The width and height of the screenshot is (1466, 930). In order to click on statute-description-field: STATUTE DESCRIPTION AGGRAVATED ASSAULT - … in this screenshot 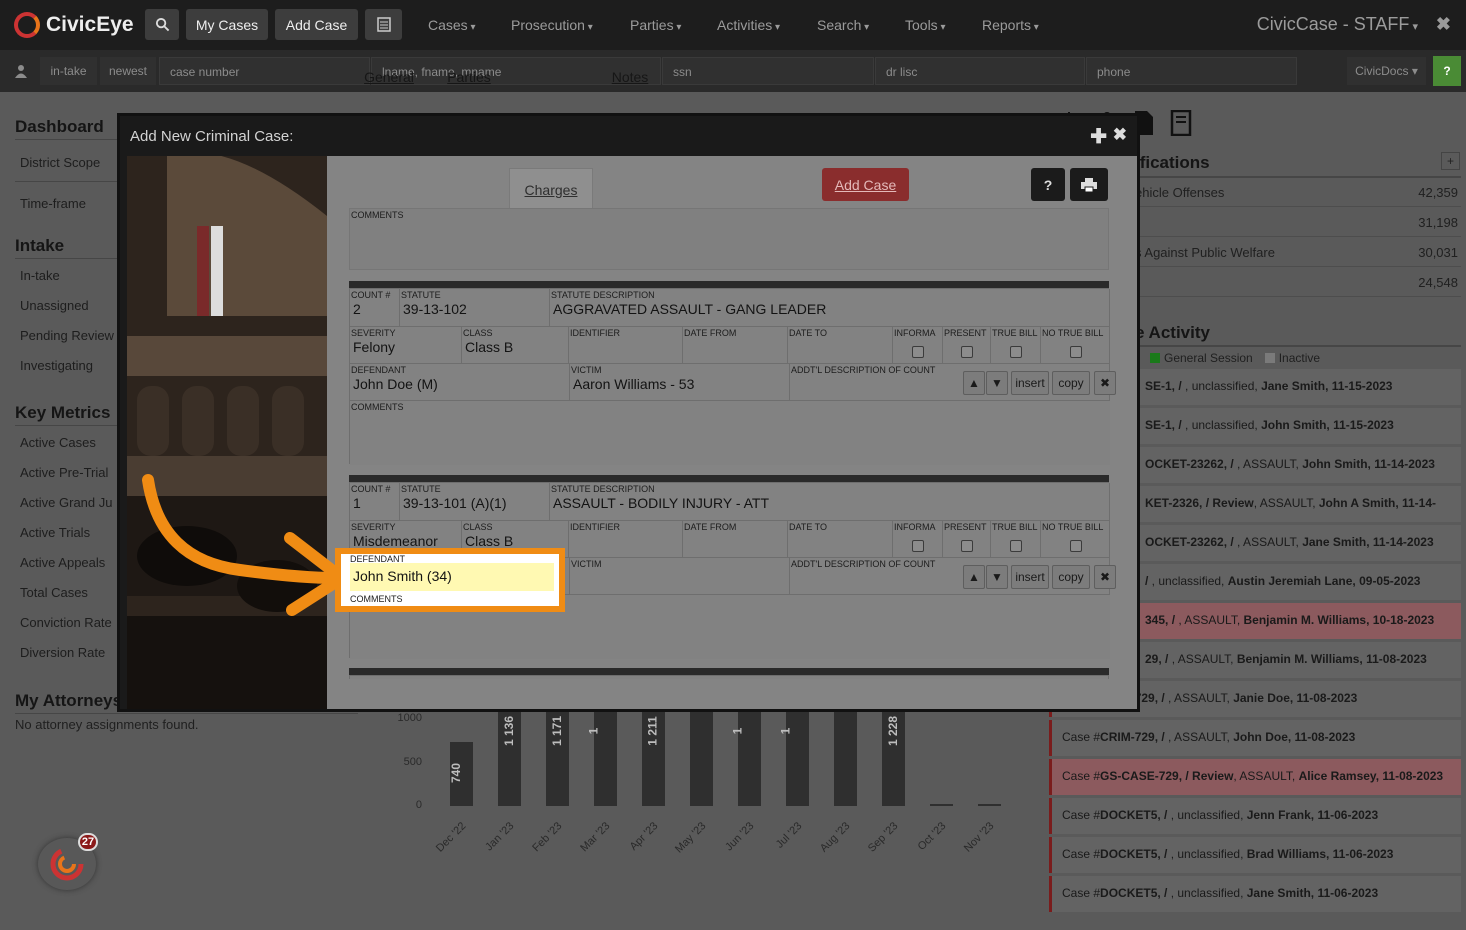, I will do `click(830, 308)`.